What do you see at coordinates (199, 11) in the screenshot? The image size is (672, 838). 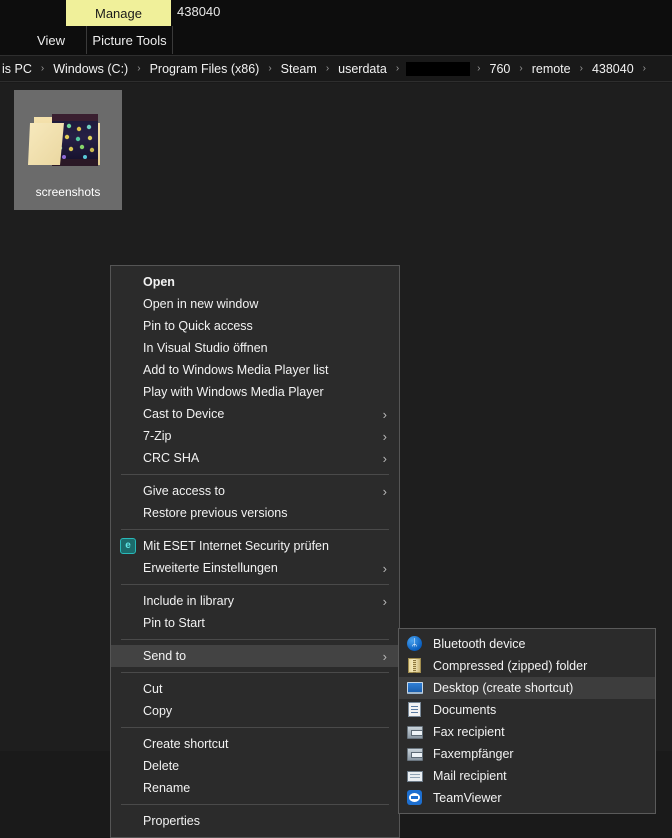 I see `window-title: 438040` at bounding box center [199, 11].